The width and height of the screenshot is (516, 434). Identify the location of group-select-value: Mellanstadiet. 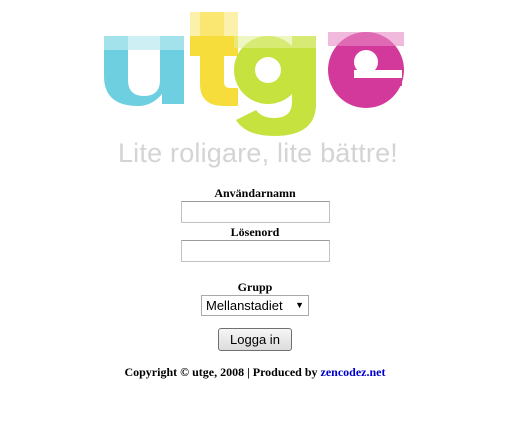
(244, 305).